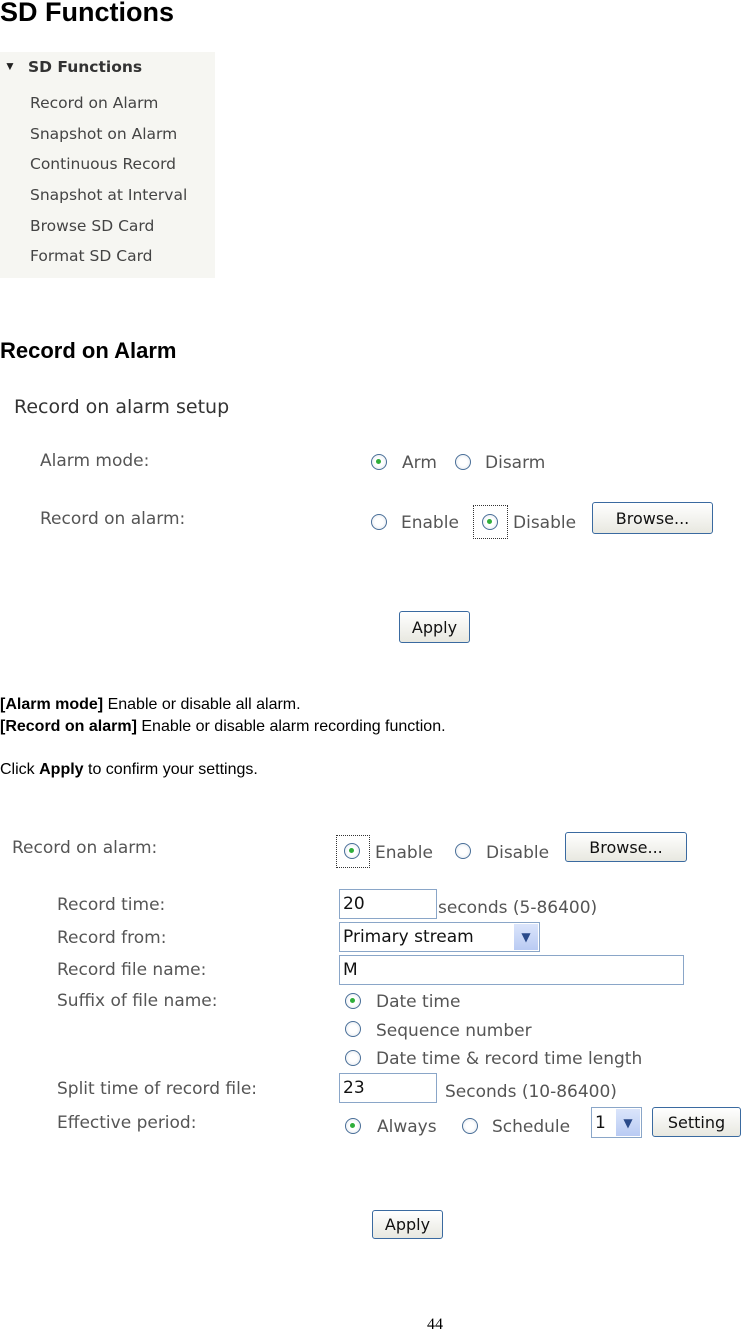 This screenshot has height=1334, width=742. Describe the element at coordinates (407, 1127) in the screenshot. I see `always-label: Always` at that location.